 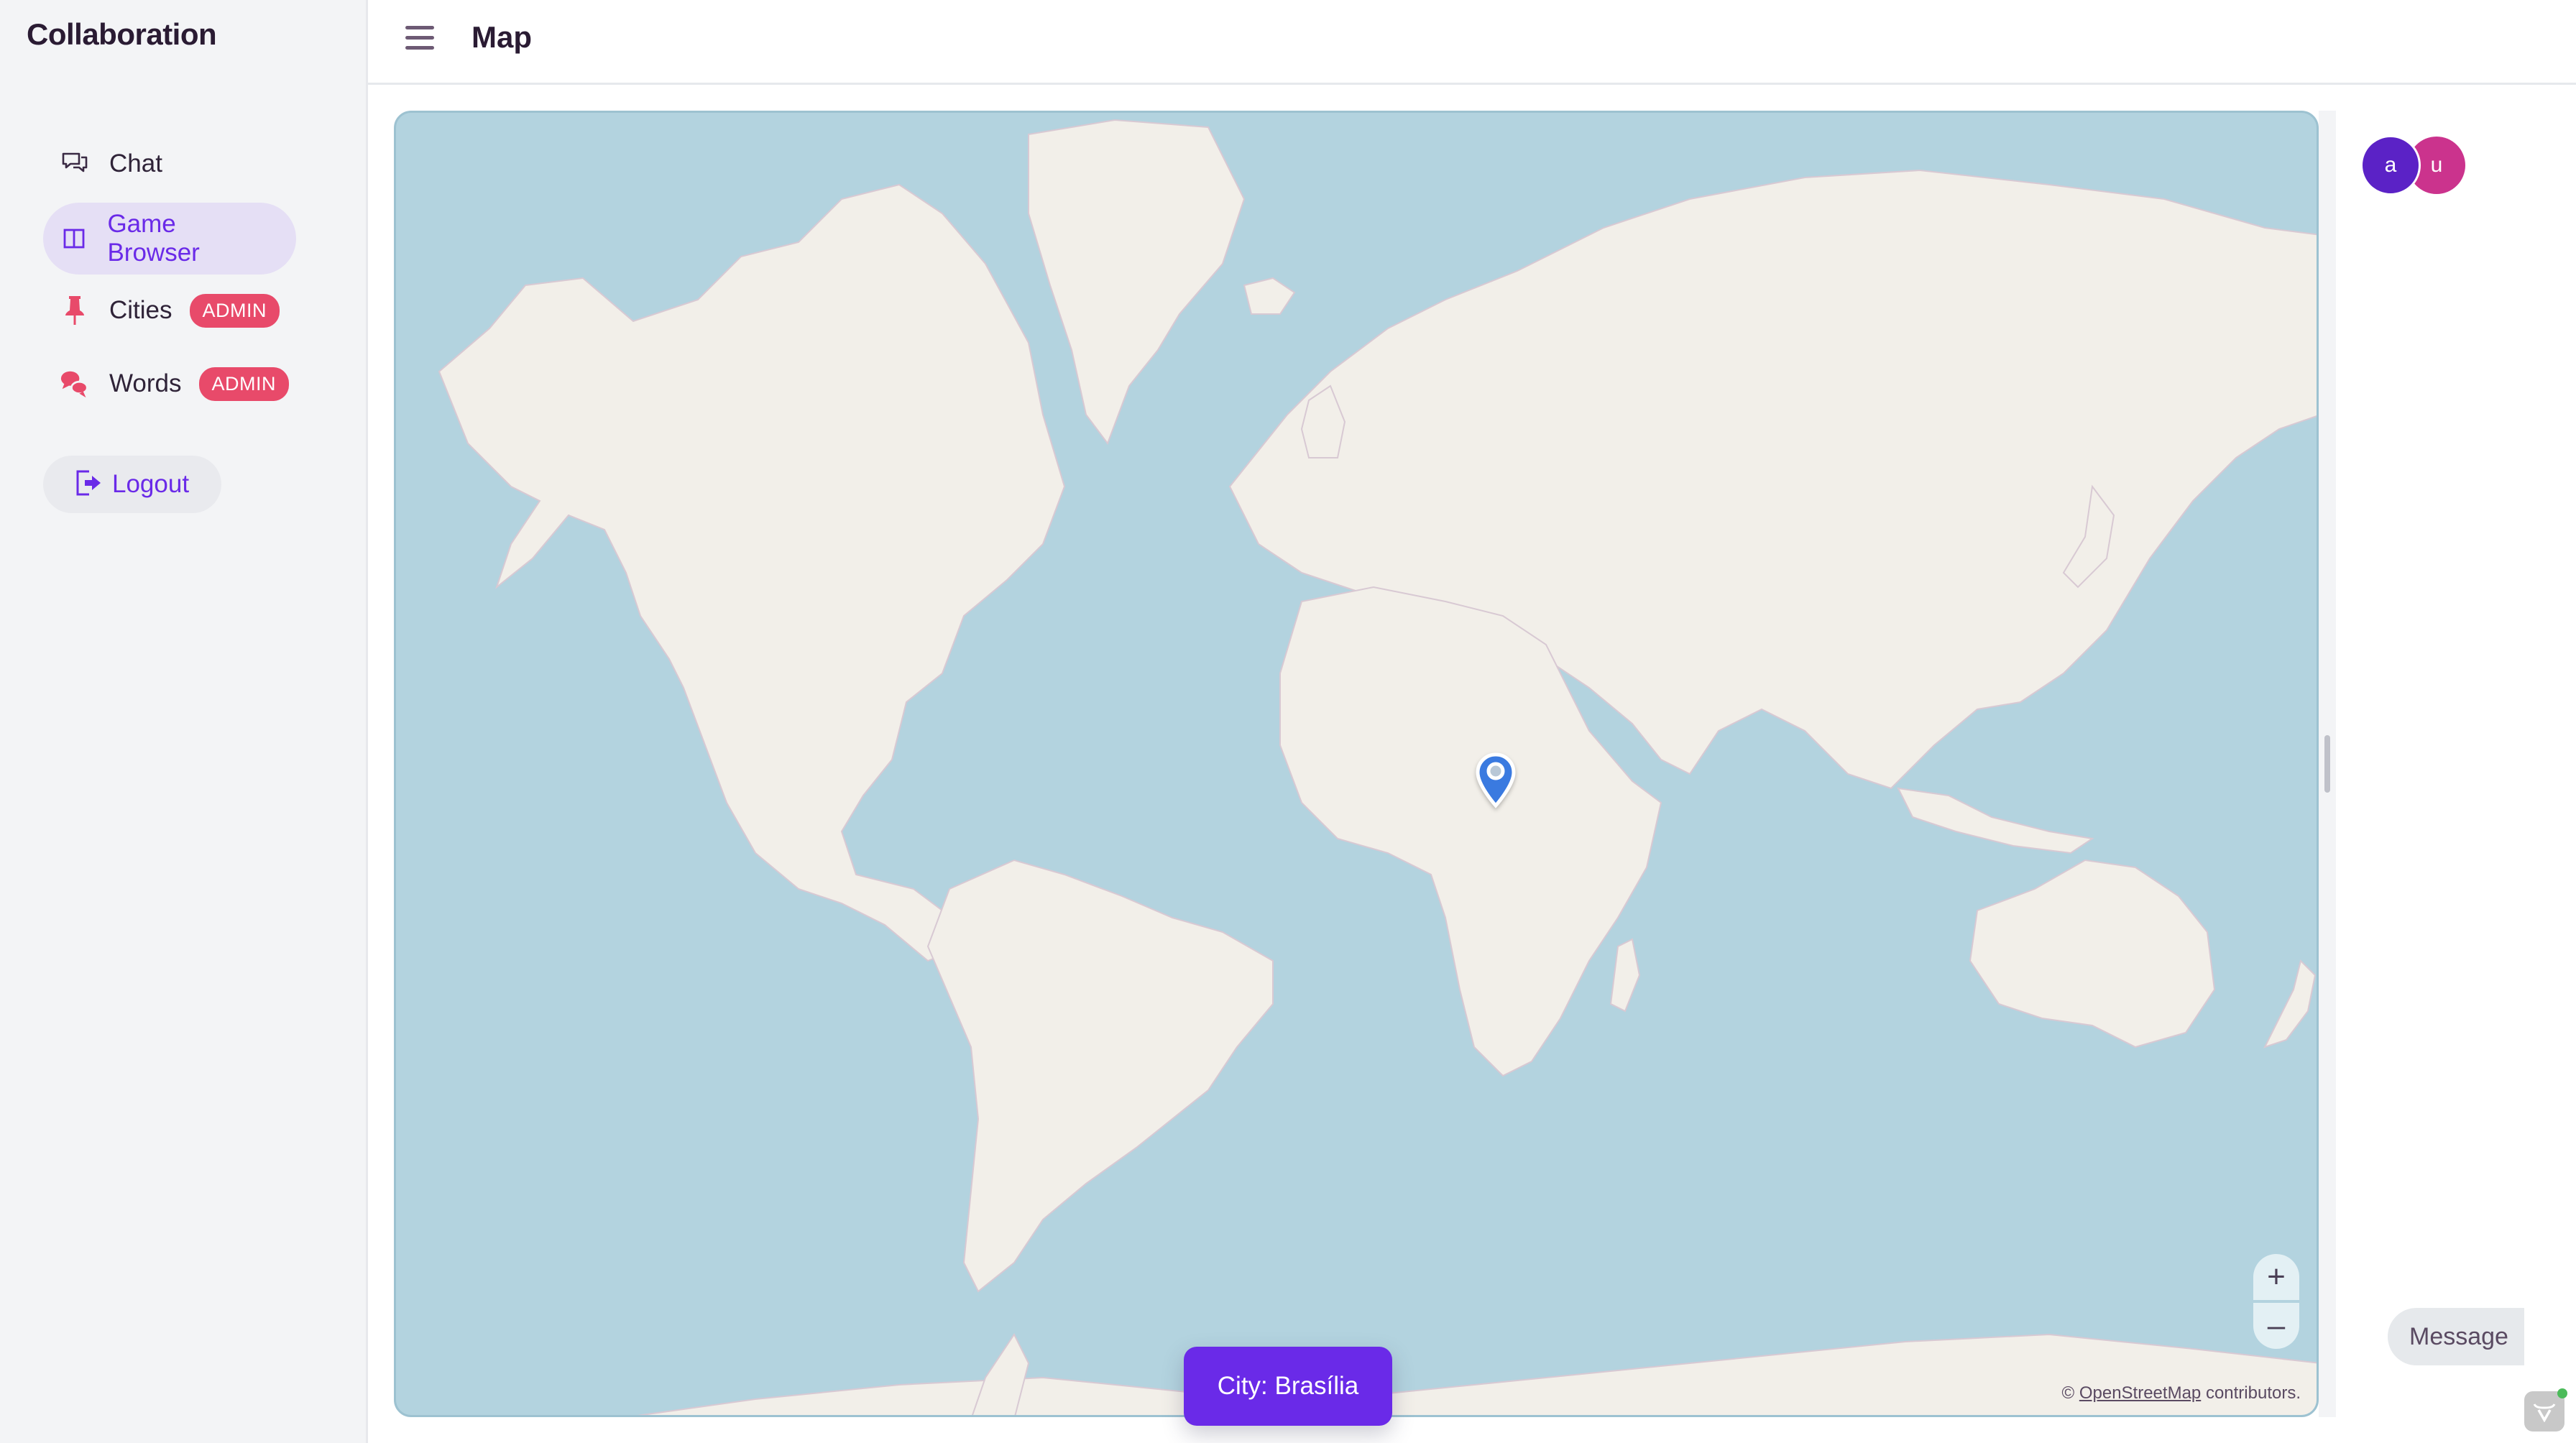 What do you see at coordinates (502, 37) in the screenshot?
I see `page-title: Map` at bounding box center [502, 37].